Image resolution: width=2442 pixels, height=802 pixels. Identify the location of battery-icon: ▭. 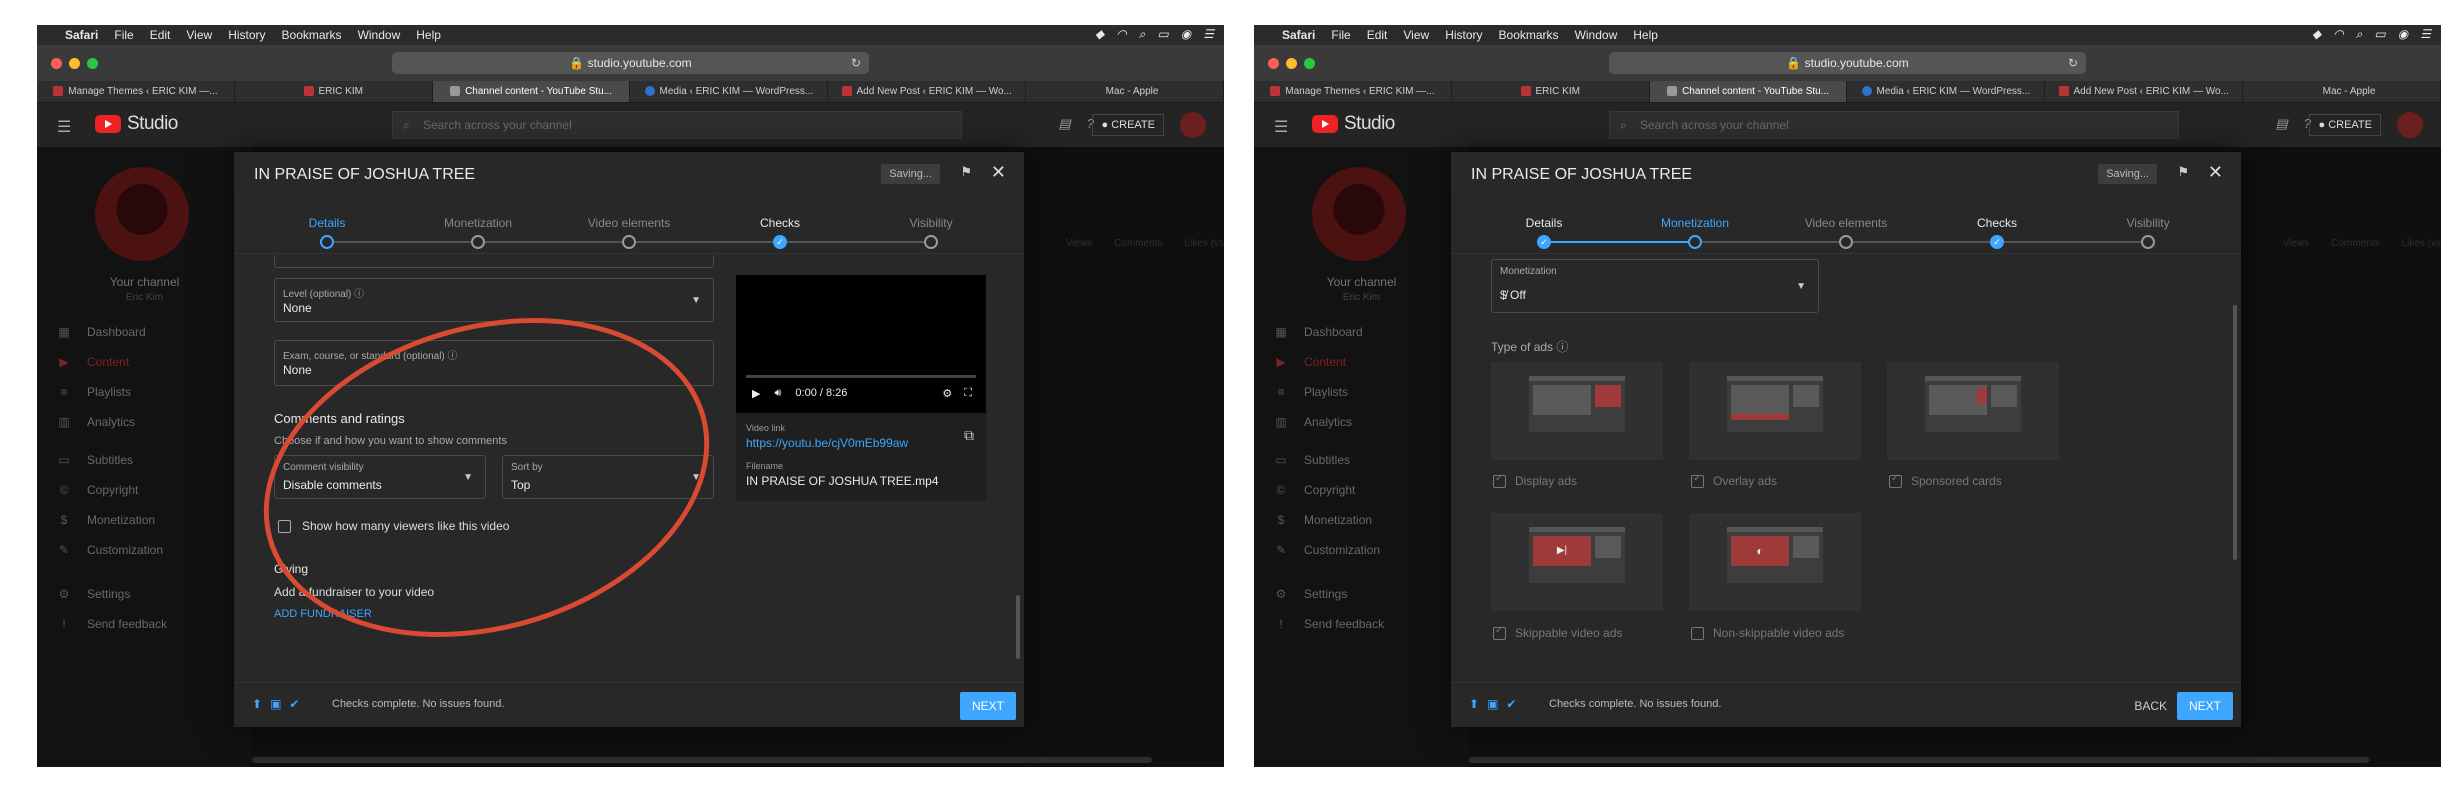
(2379, 34).